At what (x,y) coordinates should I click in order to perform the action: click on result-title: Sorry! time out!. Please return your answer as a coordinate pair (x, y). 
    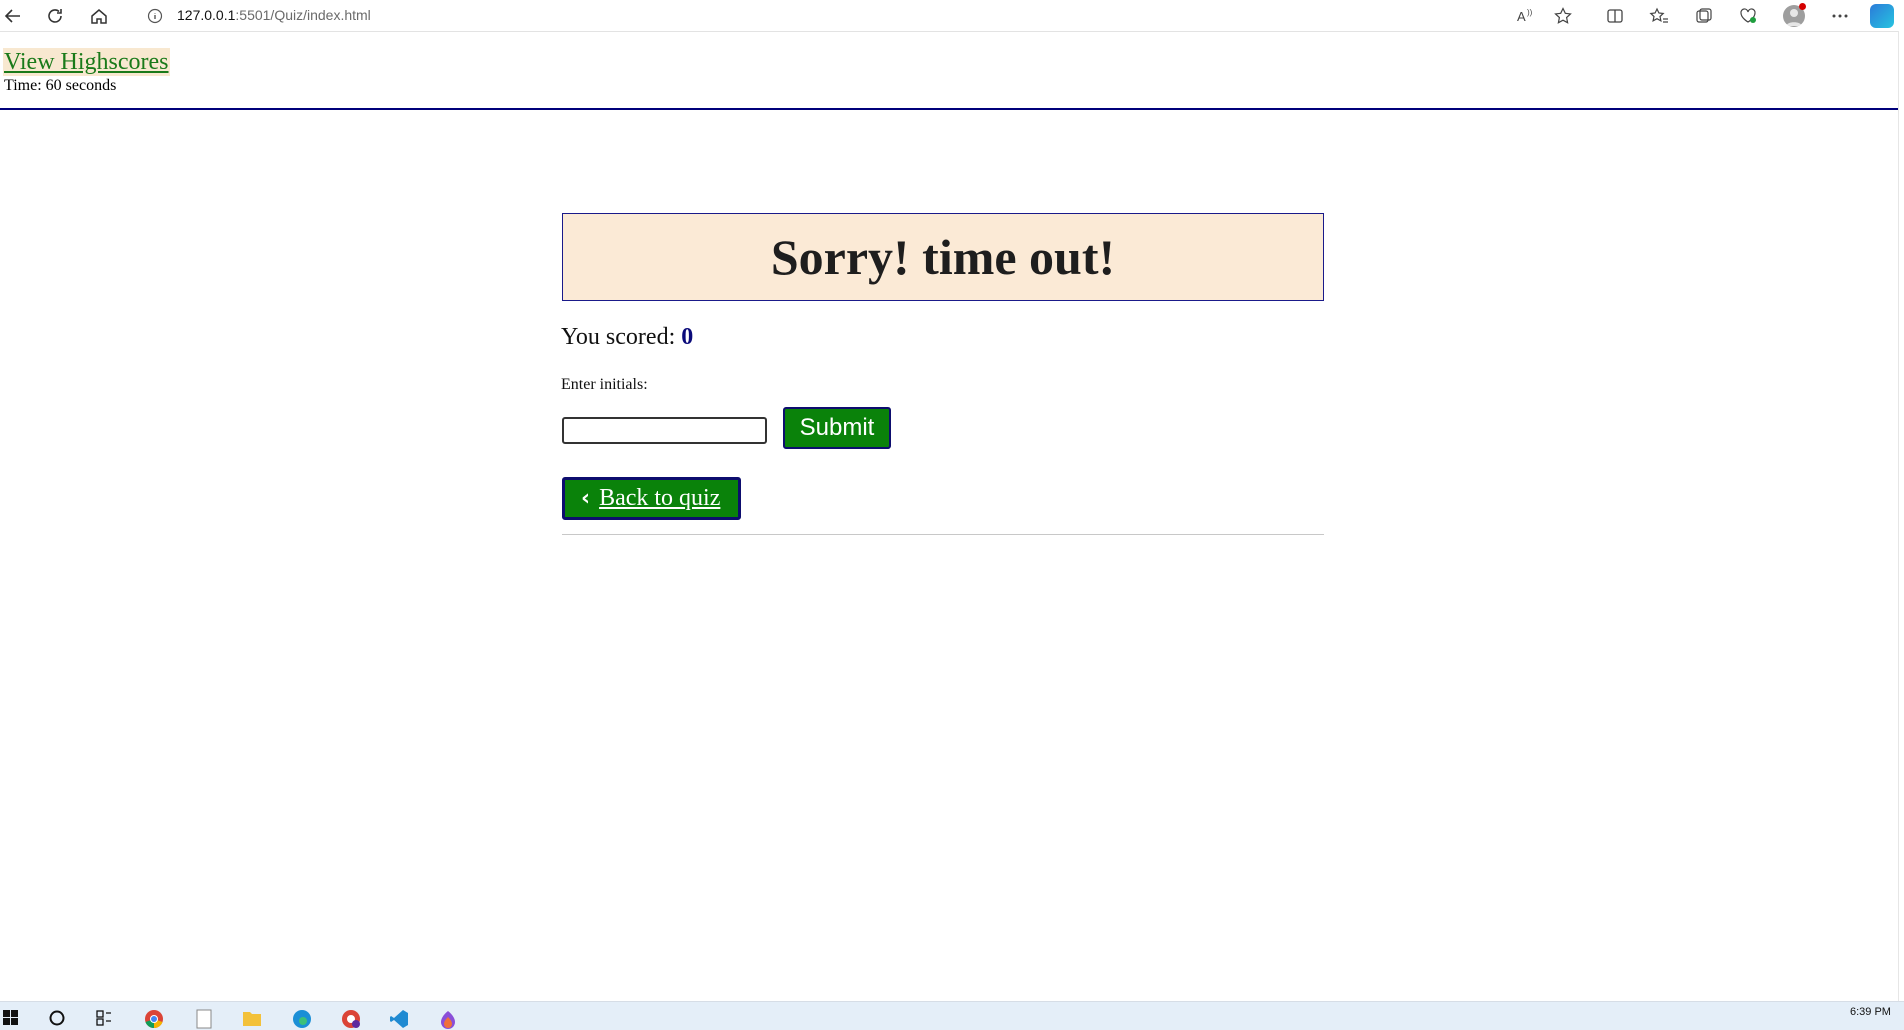
    Looking at the image, I should click on (943, 257).